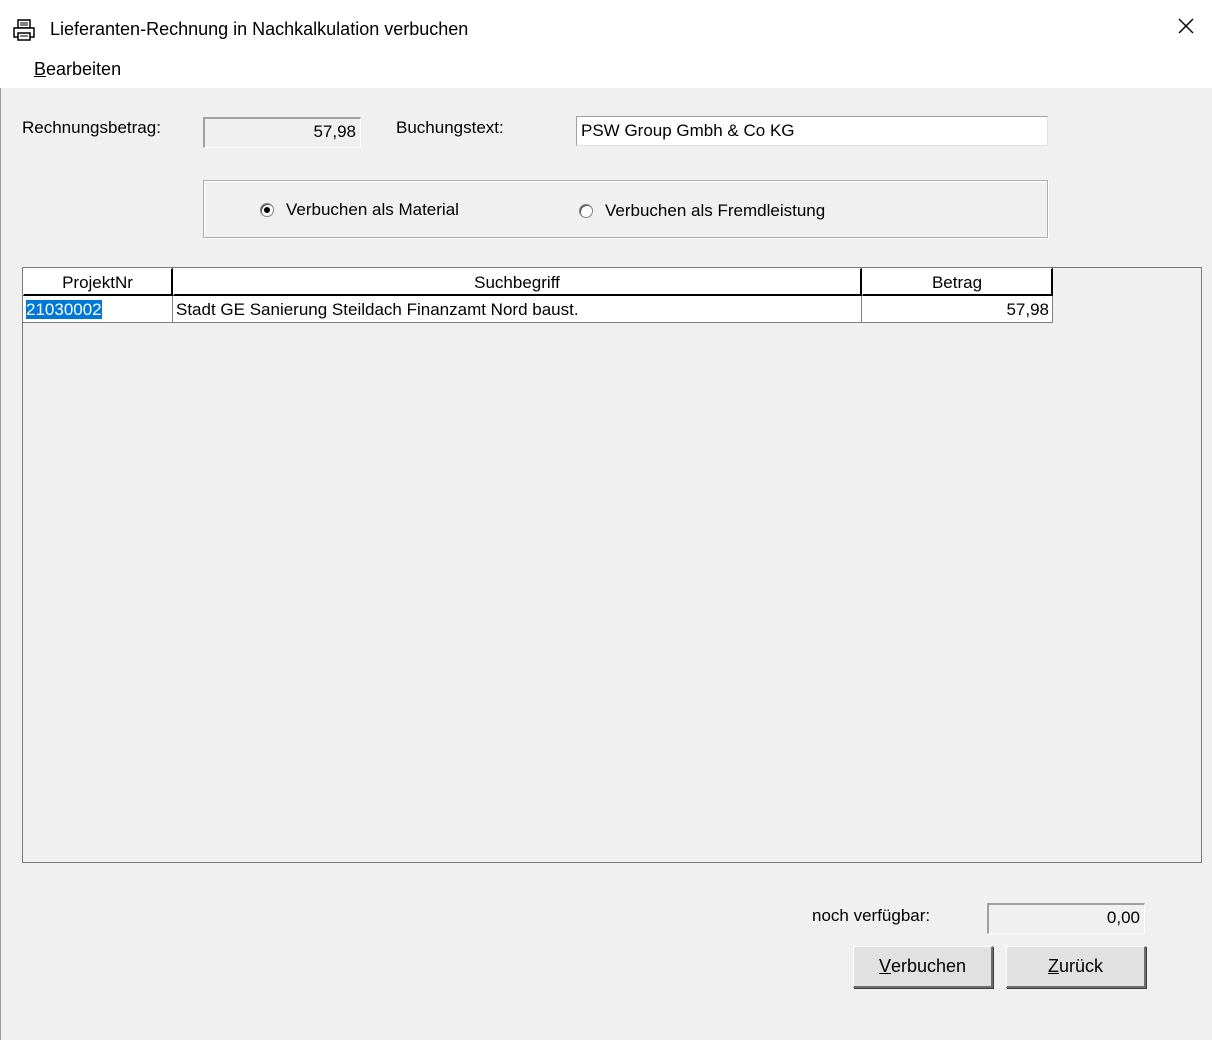 This screenshot has height=1040, width=1212. I want to click on grid-header: ProjektNr Suchbegriff Betrag, so click(538, 282).